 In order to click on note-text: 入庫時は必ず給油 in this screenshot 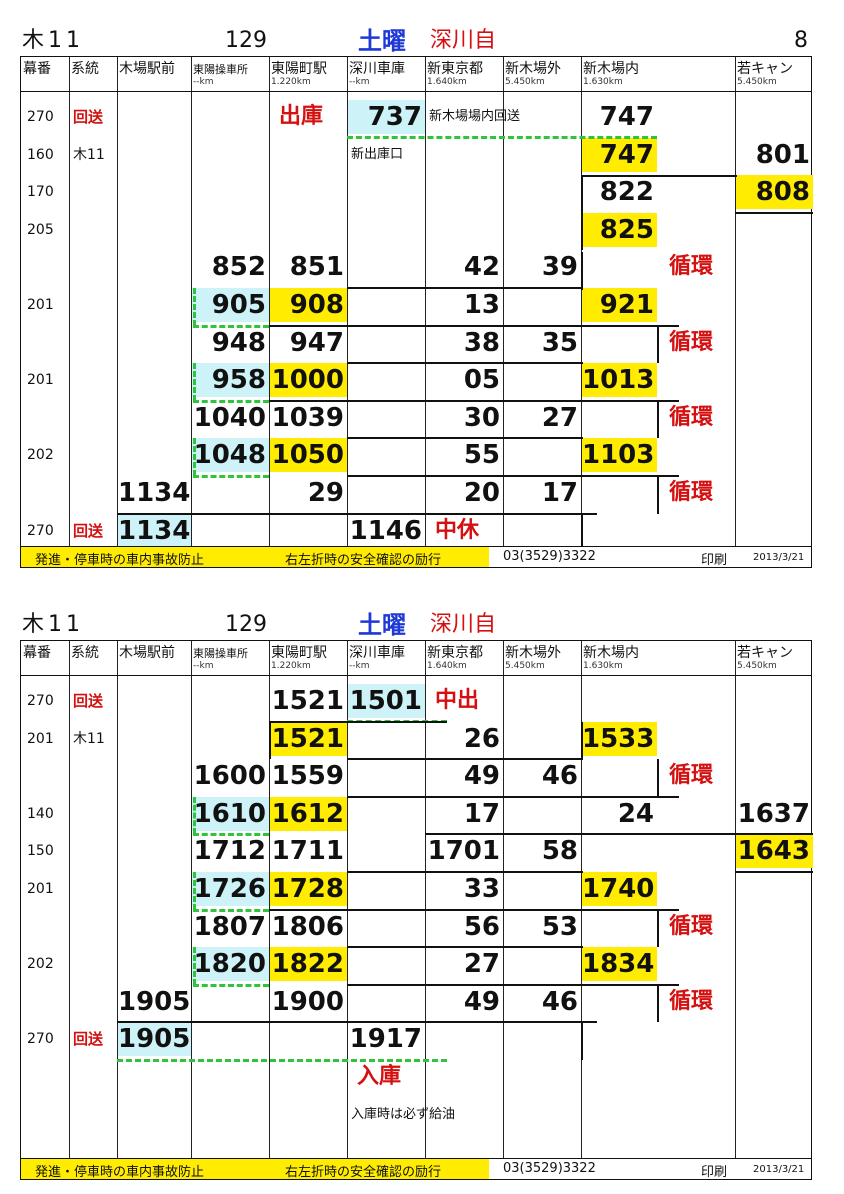, I will do `click(403, 1114)`.